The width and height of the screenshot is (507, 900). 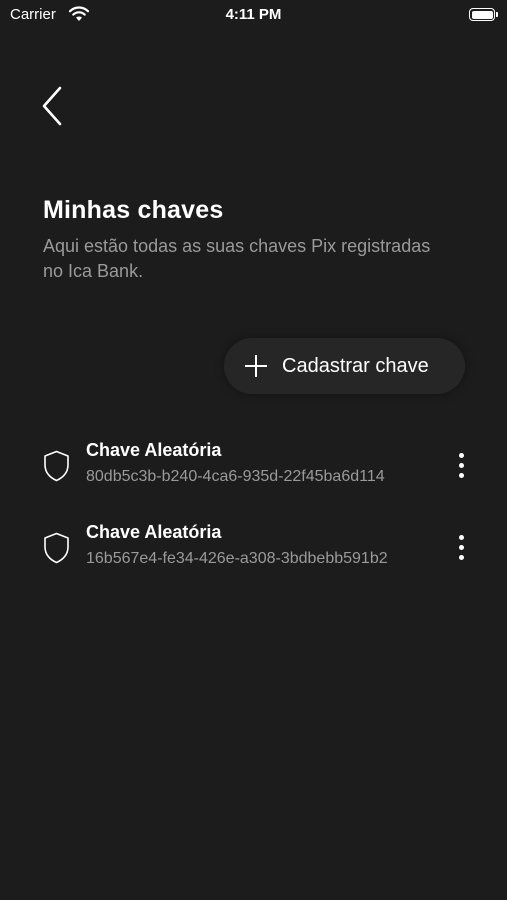 I want to click on key-value: 80db5c3b-b240-4ca6-935d-22f45ba6d114, so click(x=235, y=476).